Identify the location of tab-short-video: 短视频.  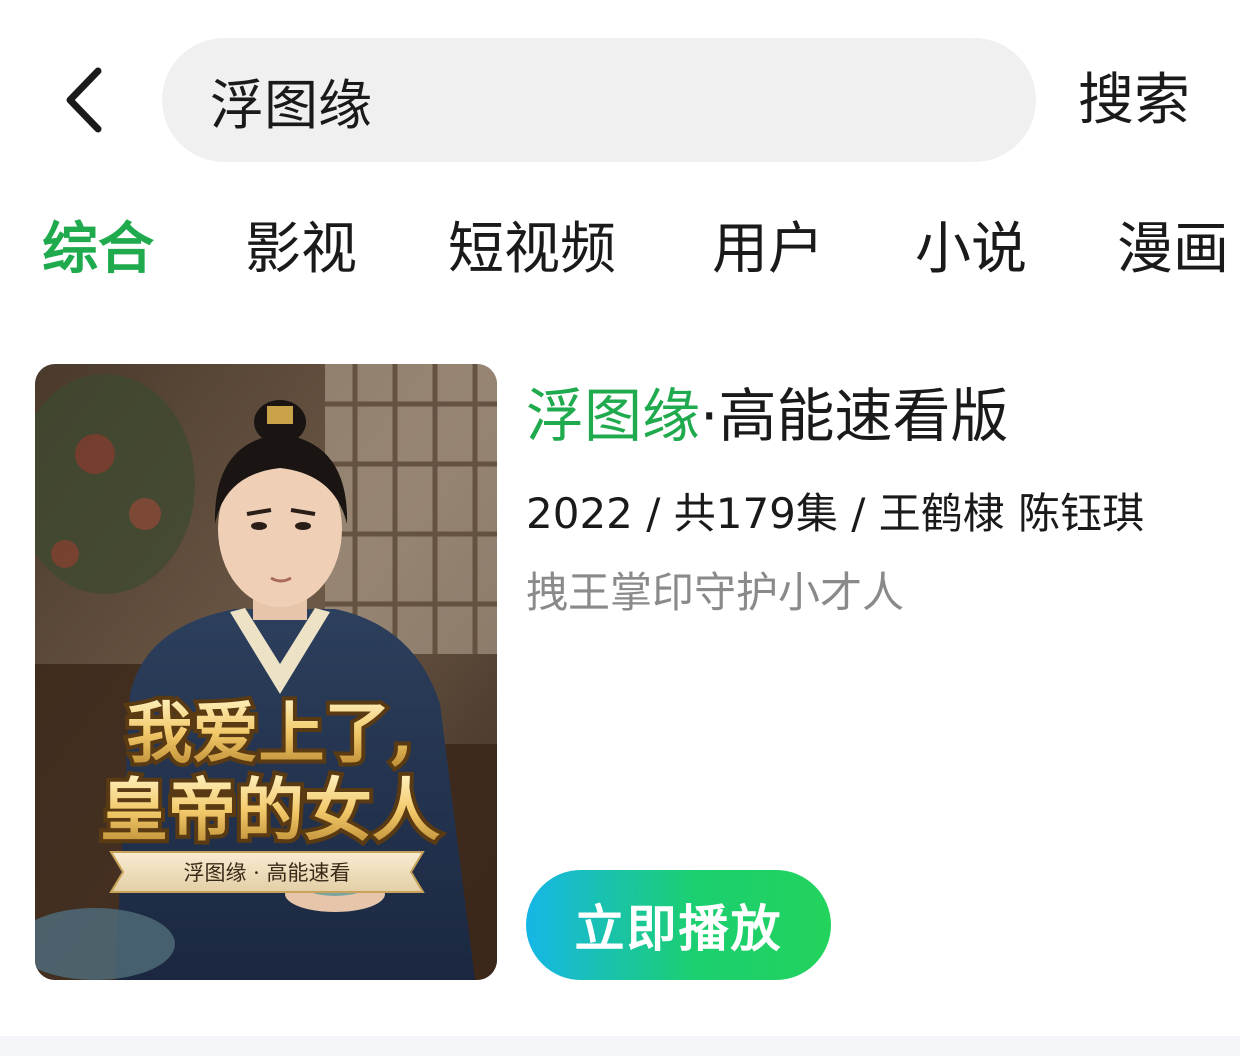
(532, 250).